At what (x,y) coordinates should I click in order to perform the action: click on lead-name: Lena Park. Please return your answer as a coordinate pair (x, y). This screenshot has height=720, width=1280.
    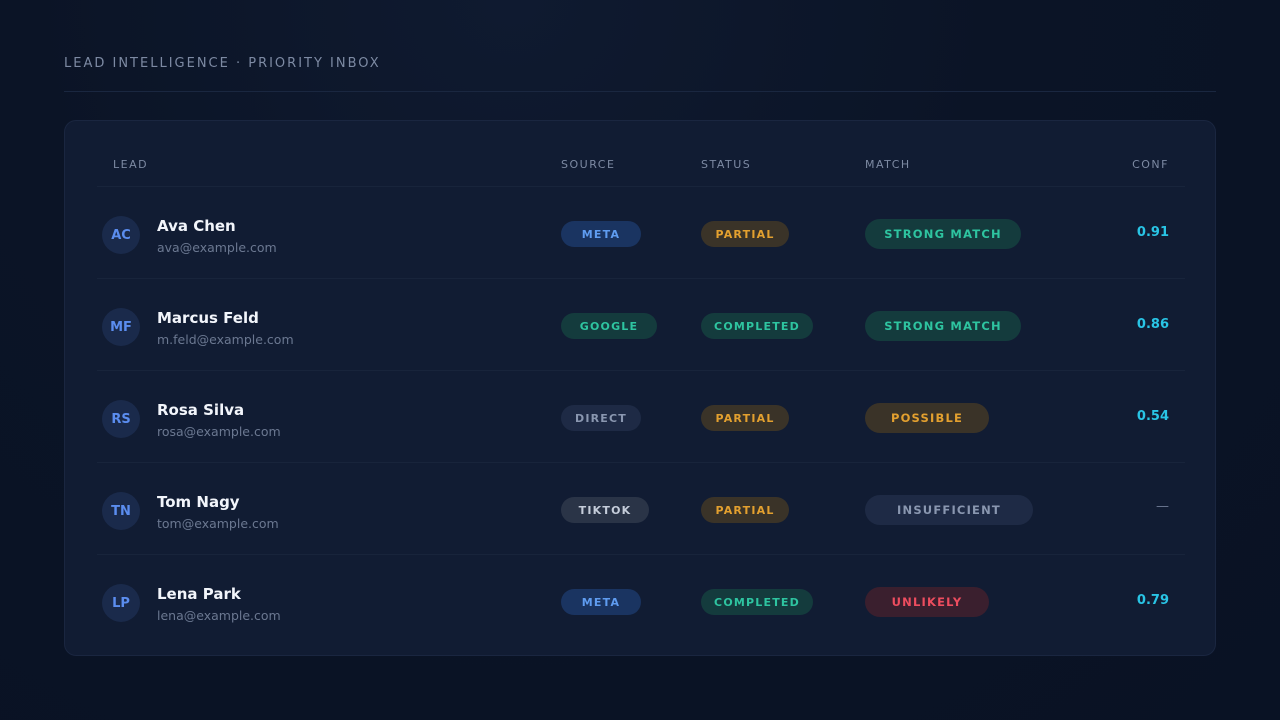
    Looking at the image, I should click on (199, 594).